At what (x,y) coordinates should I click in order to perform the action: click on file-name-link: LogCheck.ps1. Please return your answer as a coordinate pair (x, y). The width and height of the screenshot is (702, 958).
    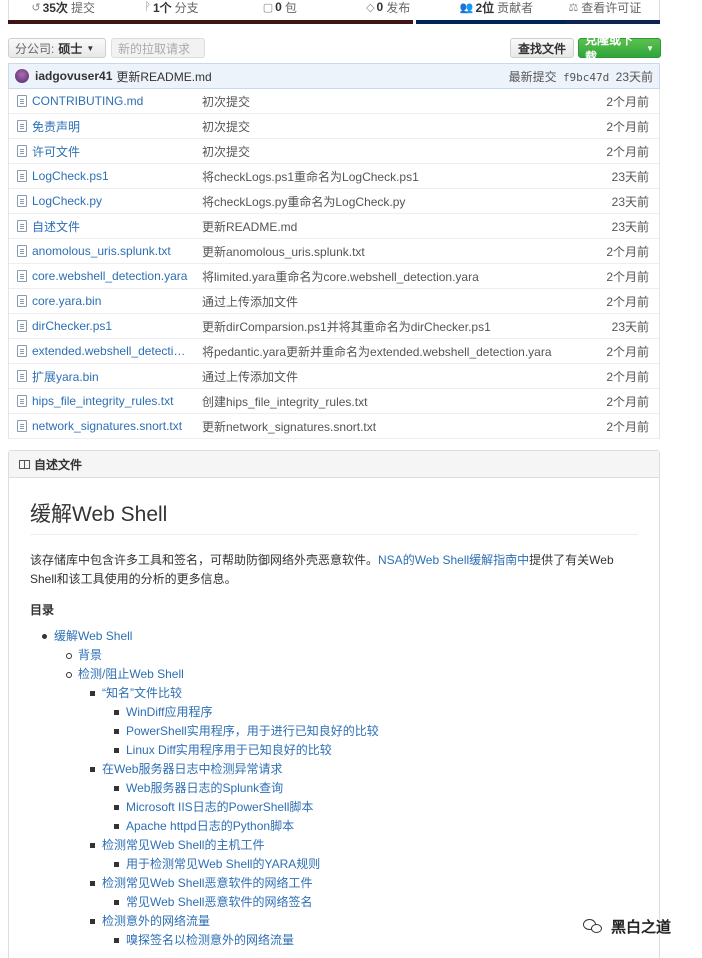
    Looking at the image, I should click on (112, 176).